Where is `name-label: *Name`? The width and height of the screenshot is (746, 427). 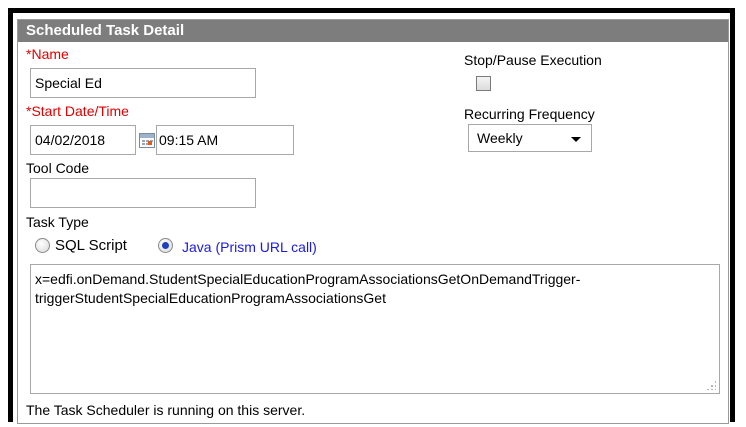
name-label: *Name is located at coordinates (47, 54).